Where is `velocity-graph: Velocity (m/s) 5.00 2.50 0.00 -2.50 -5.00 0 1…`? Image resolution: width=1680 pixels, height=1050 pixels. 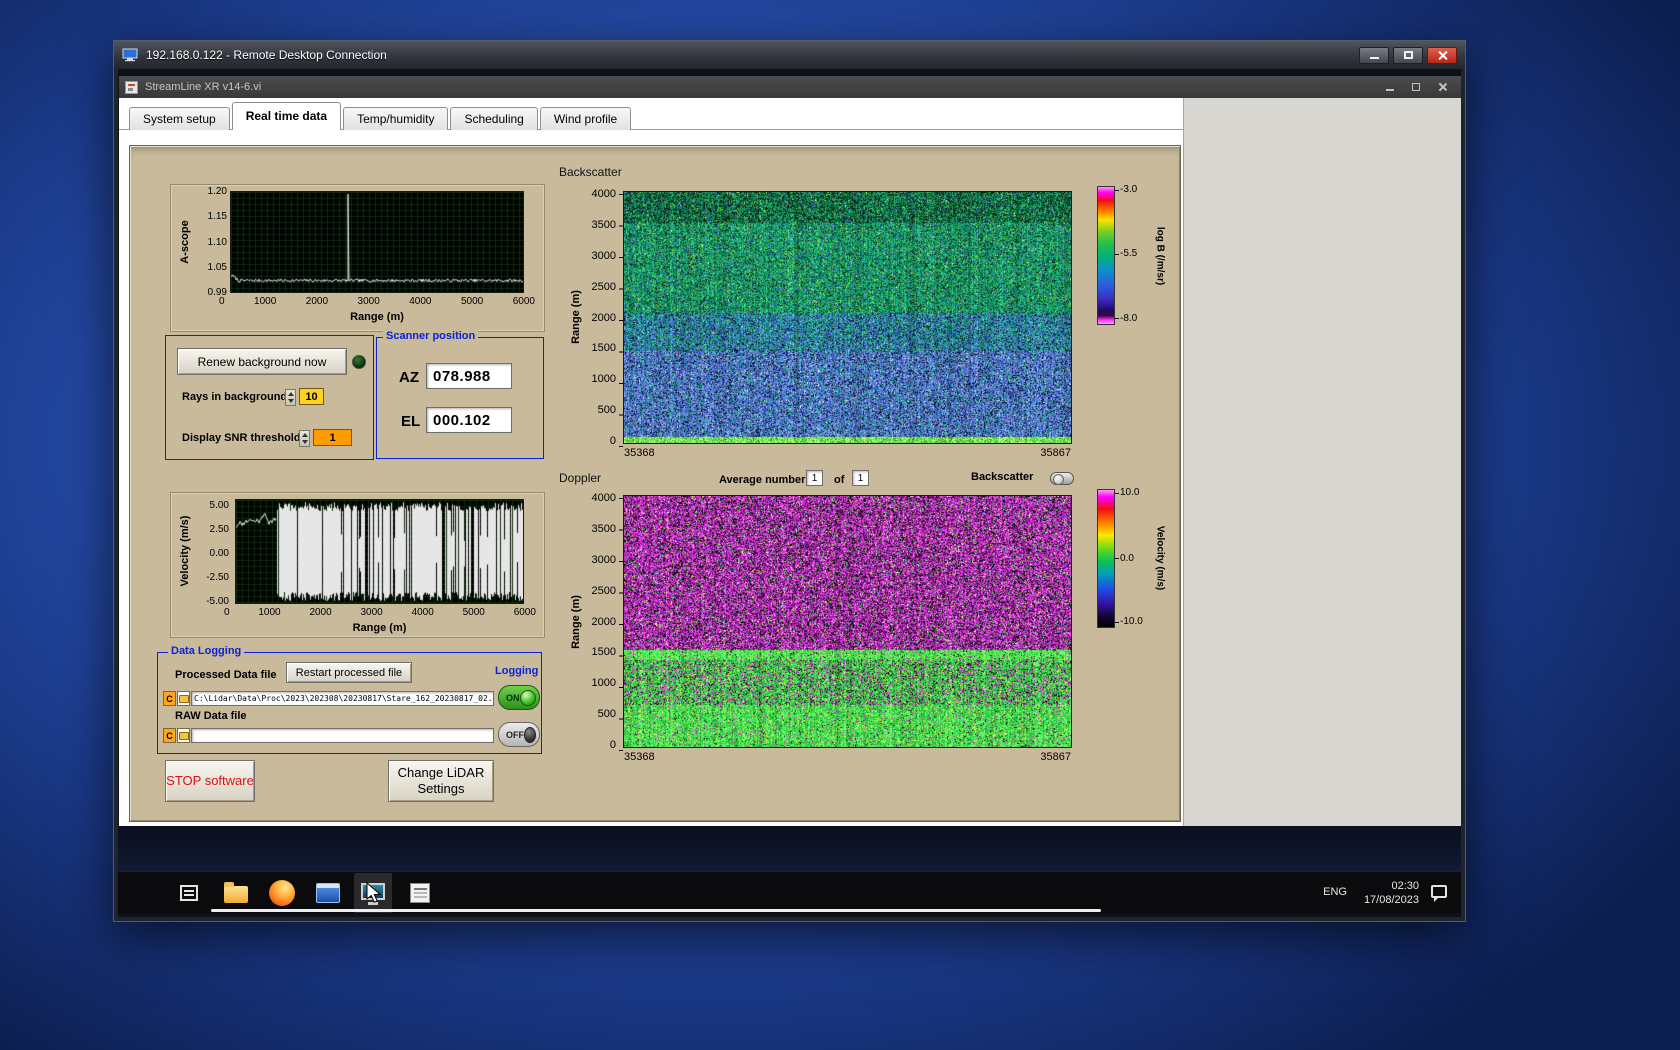
velocity-graph: Velocity (m/s) 5.00 2.50 0.00 -2.50 -5.00 0 1… is located at coordinates (357, 565).